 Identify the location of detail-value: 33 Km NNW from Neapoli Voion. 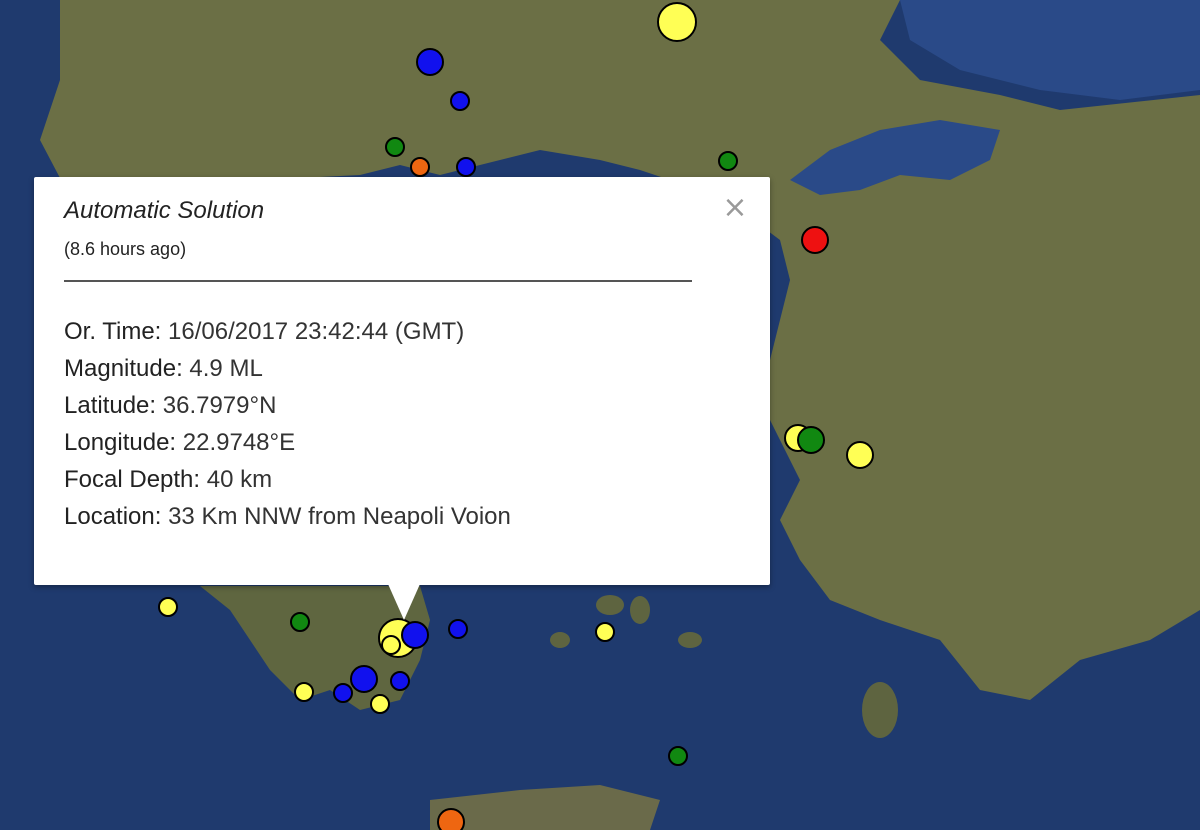
(336, 516).